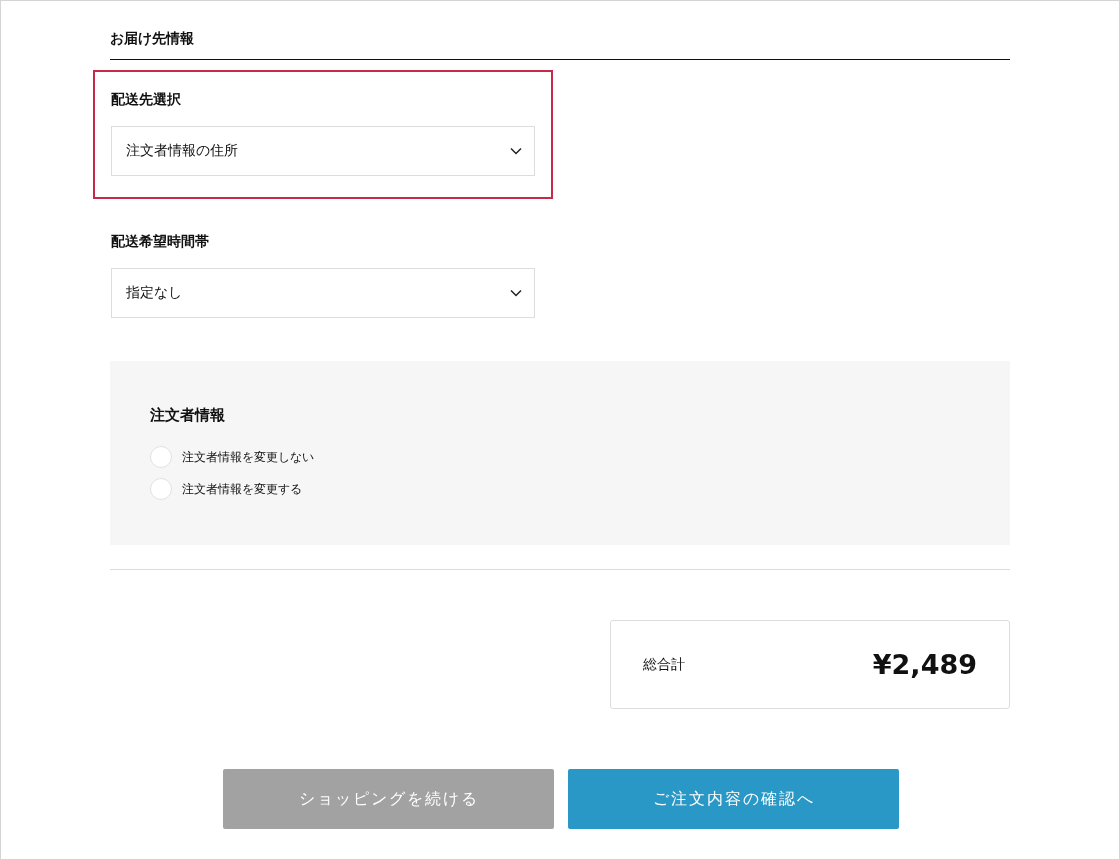 This screenshot has height=860, width=1120. Describe the element at coordinates (232, 457) in the screenshot. I see `radio-option: 注文者情報を変更しない` at that location.